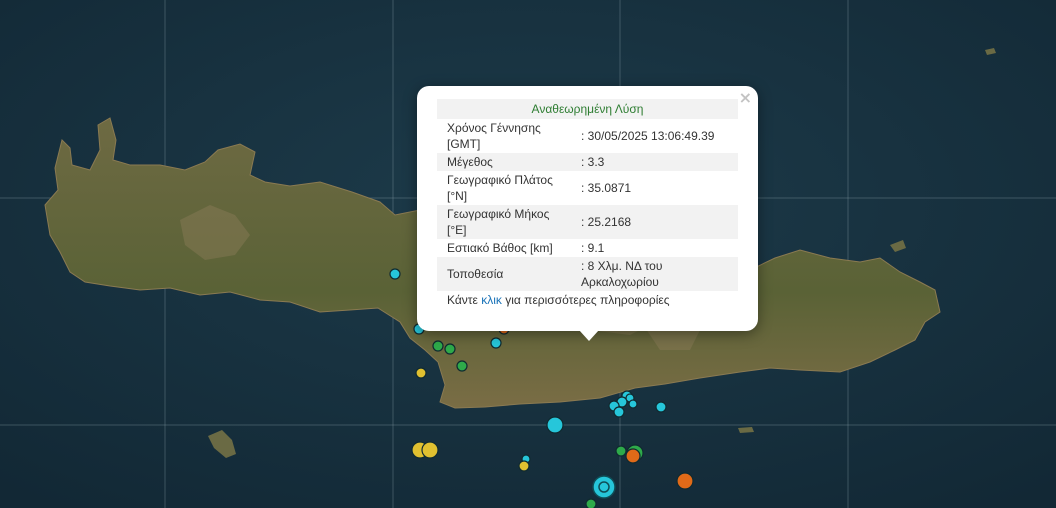 This screenshot has width=1056, height=508. I want to click on popup-tip, so click(589, 335).